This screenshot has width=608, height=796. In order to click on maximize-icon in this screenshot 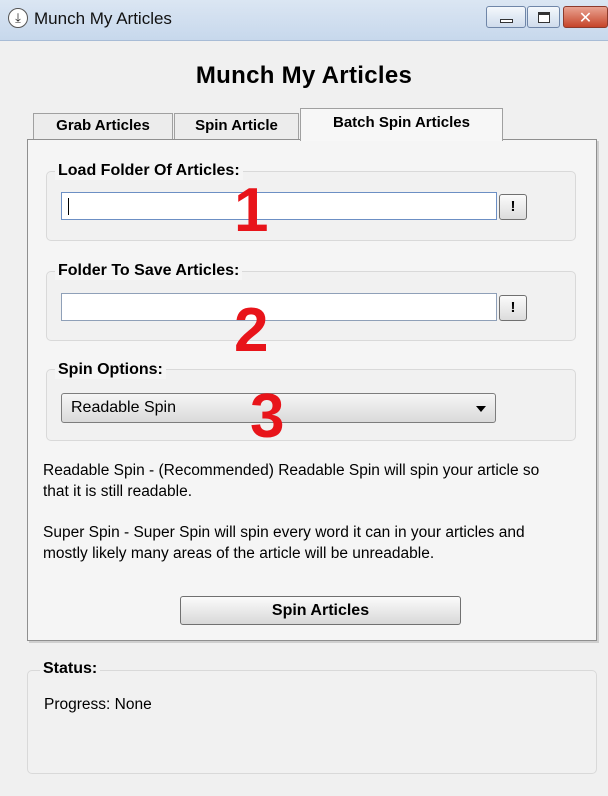, I will do `click(543, 17)`.